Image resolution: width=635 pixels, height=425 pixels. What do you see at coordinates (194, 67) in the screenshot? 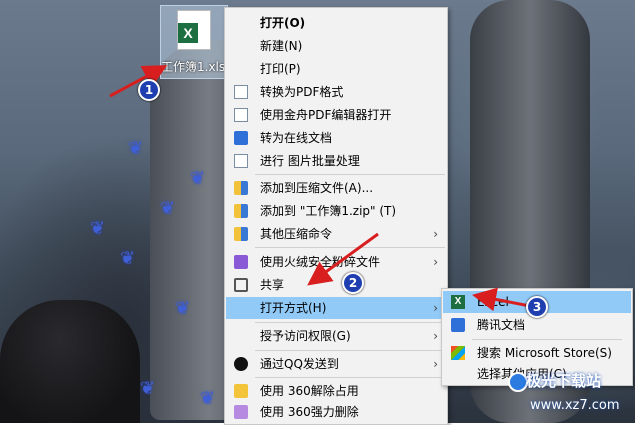
I see `file-name-label: 工作簿1.xlsx` at bounding box center [194, 67].